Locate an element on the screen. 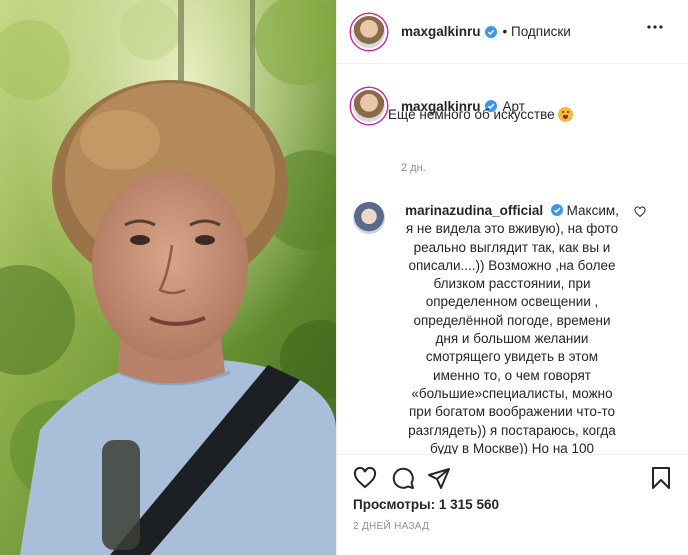  post-header: maxgalkinru • Подписки is located at coordinates (512, 32).